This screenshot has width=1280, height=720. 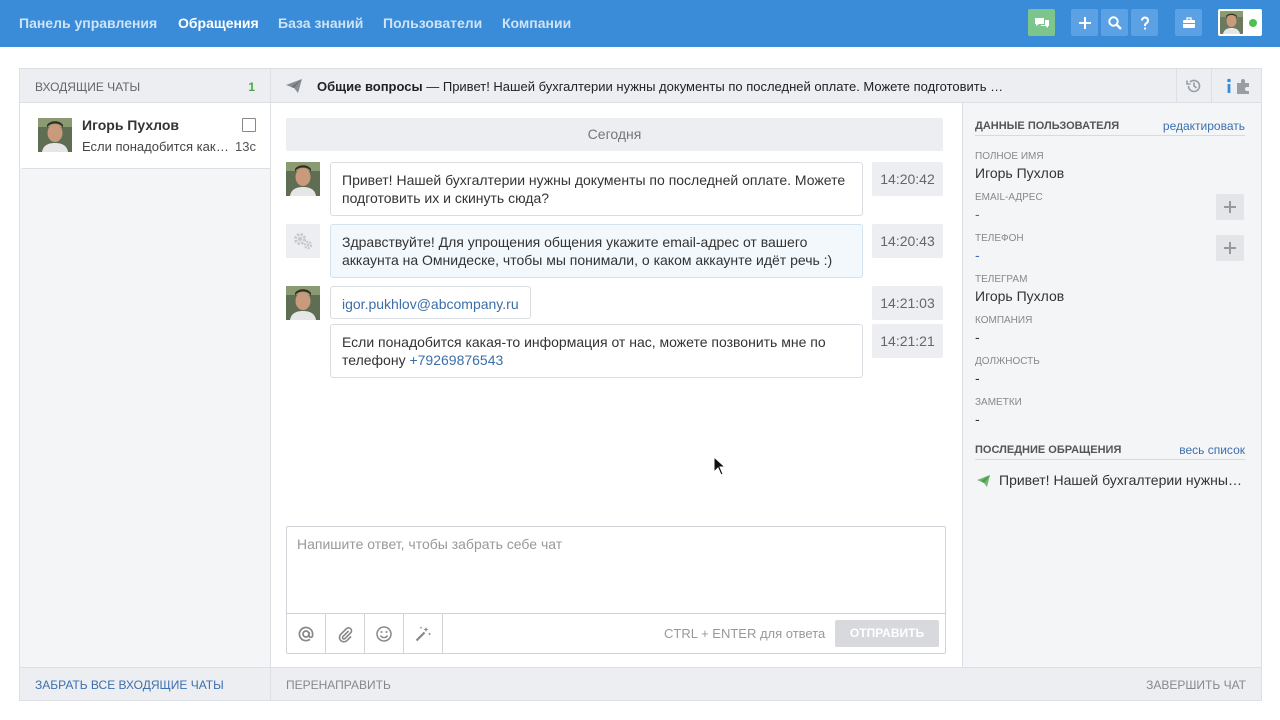 What do you see at coordinates (130, 125) in the screenshot?
I see `chat-client-name: Игорь Пухлов` at bounding box center [130, 125].